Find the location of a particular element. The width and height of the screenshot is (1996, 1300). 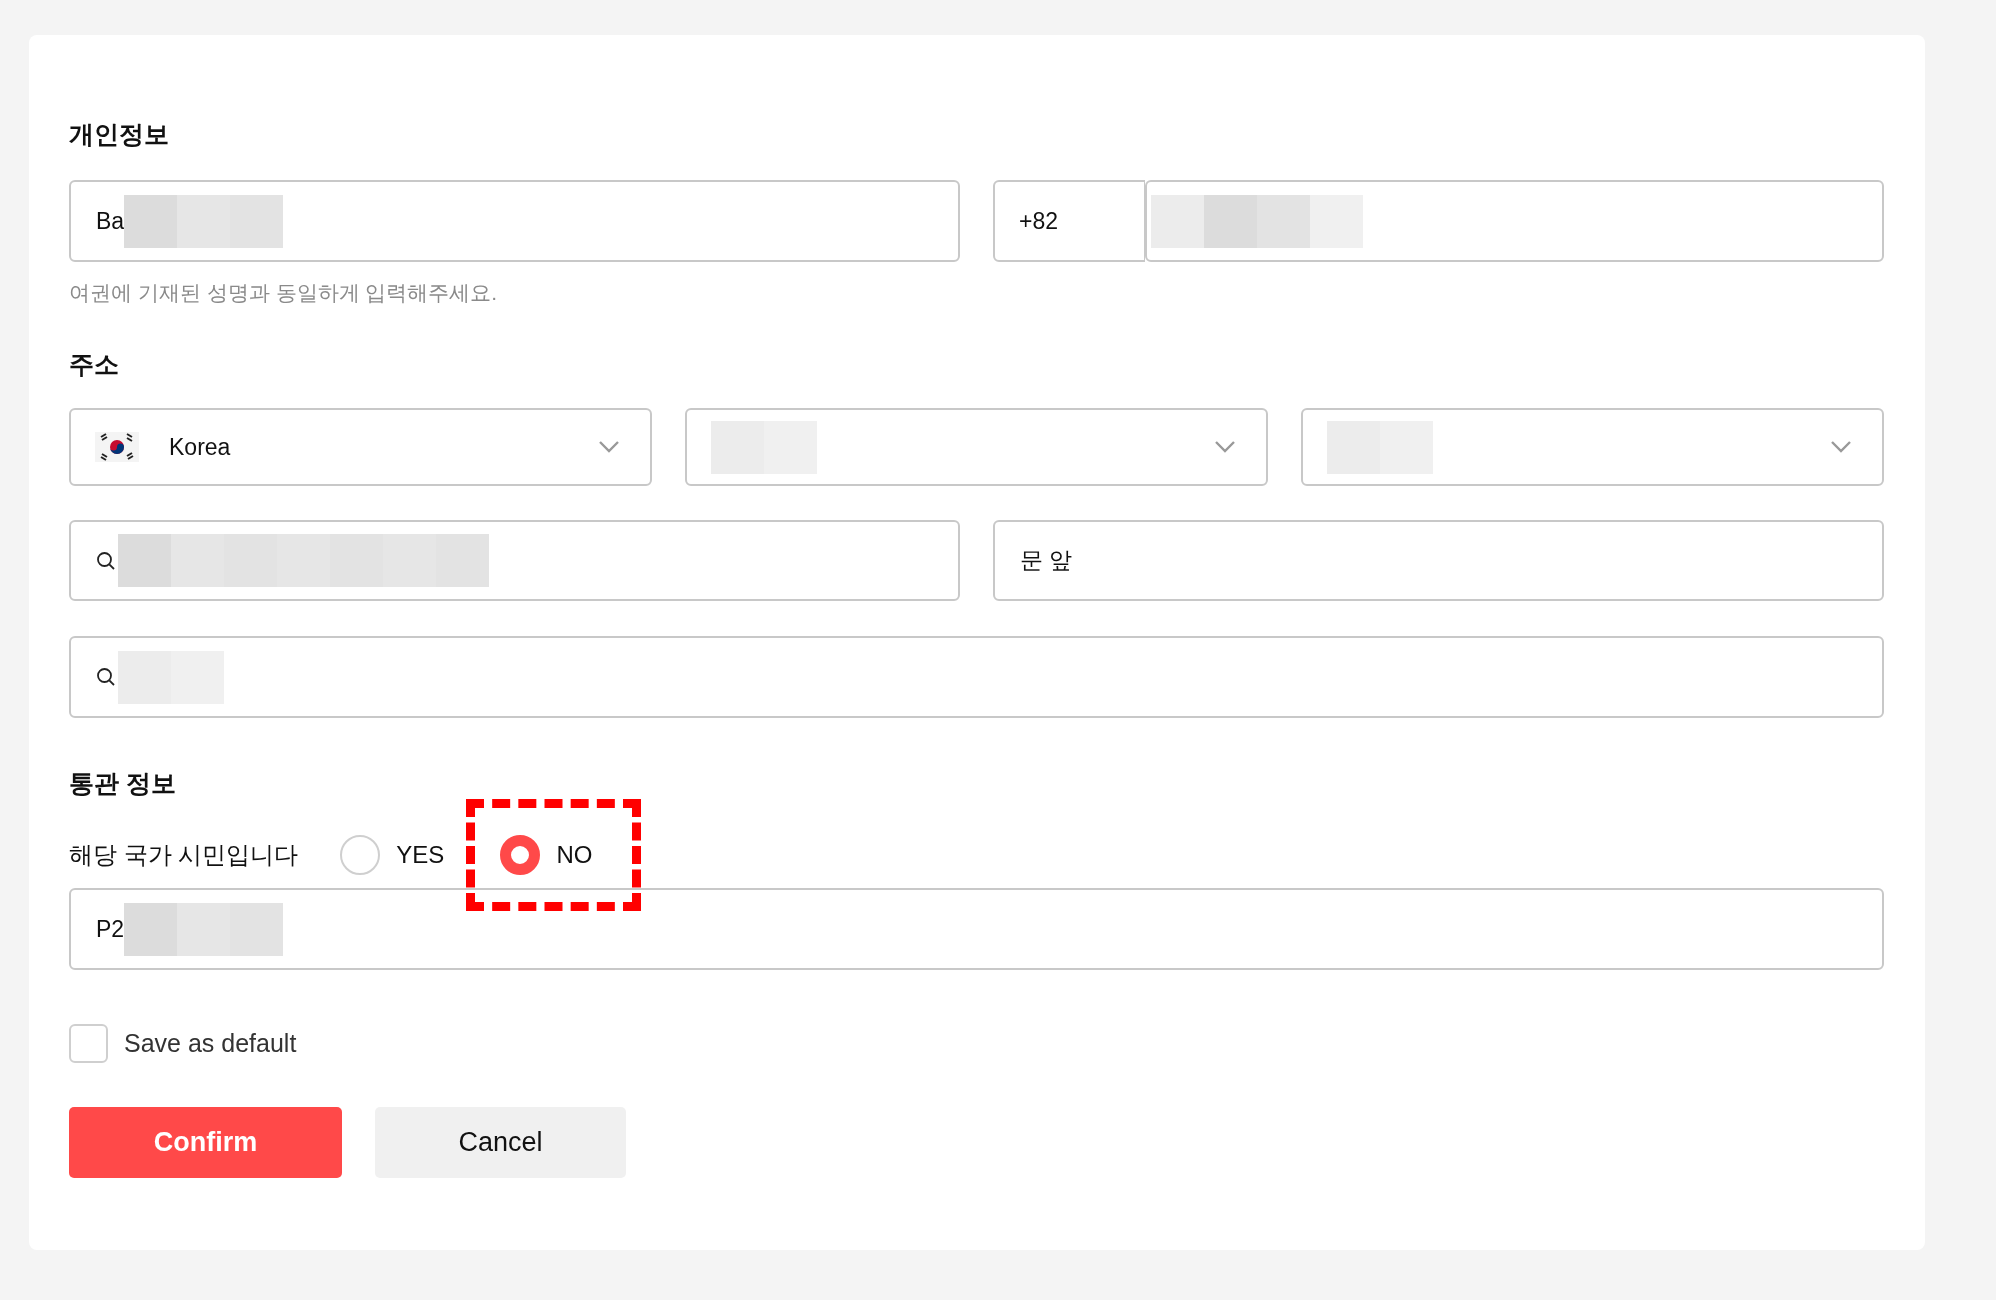

passport-field: P2 is located at coordinates (976, 929).